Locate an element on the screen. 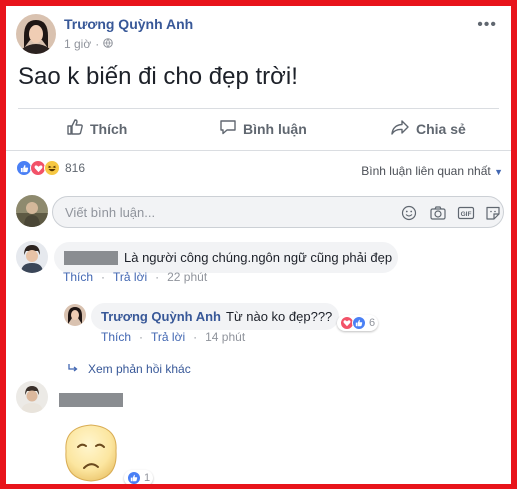 This screenshot has height=489, width=517. comment-label: Bình luận is located at coordinates (275, 128).